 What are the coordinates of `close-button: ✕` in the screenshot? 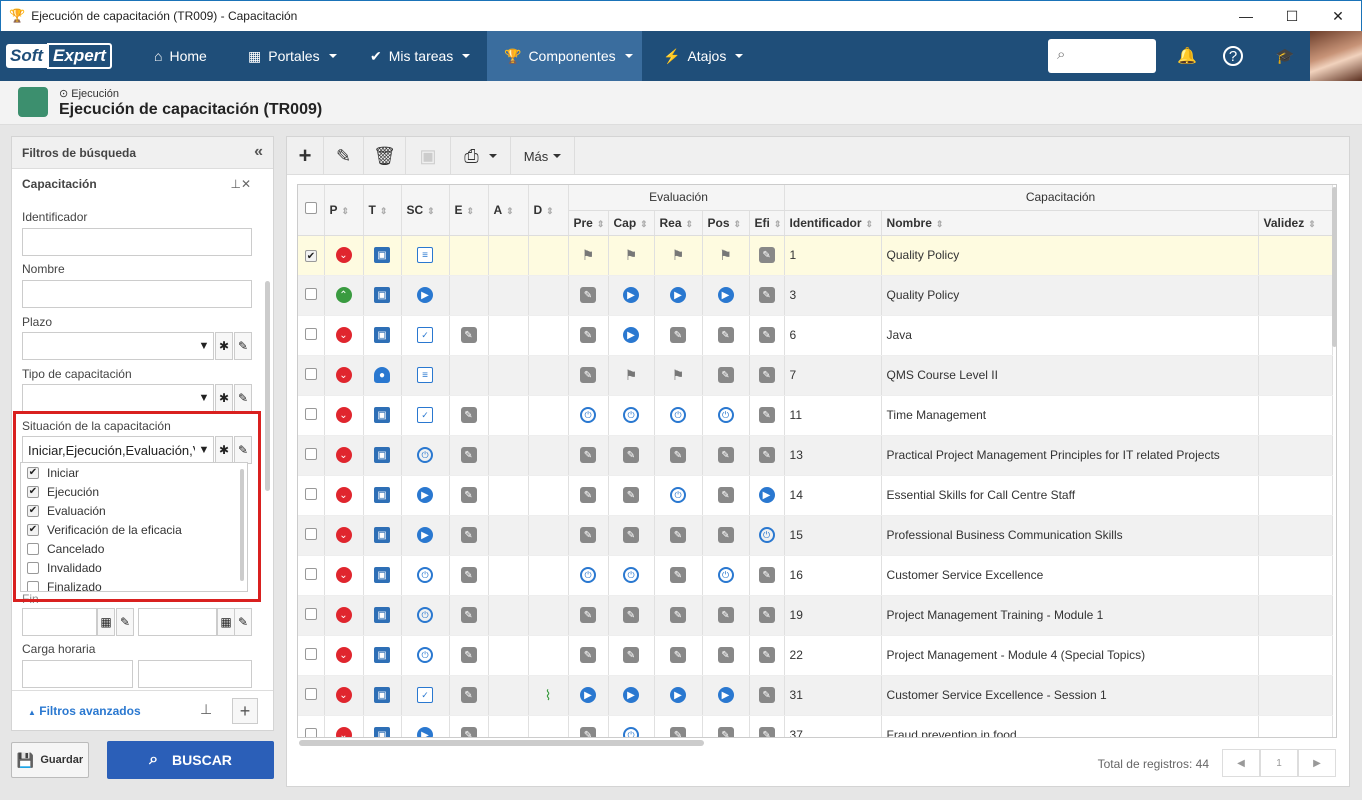 It's located at (1338, 16).